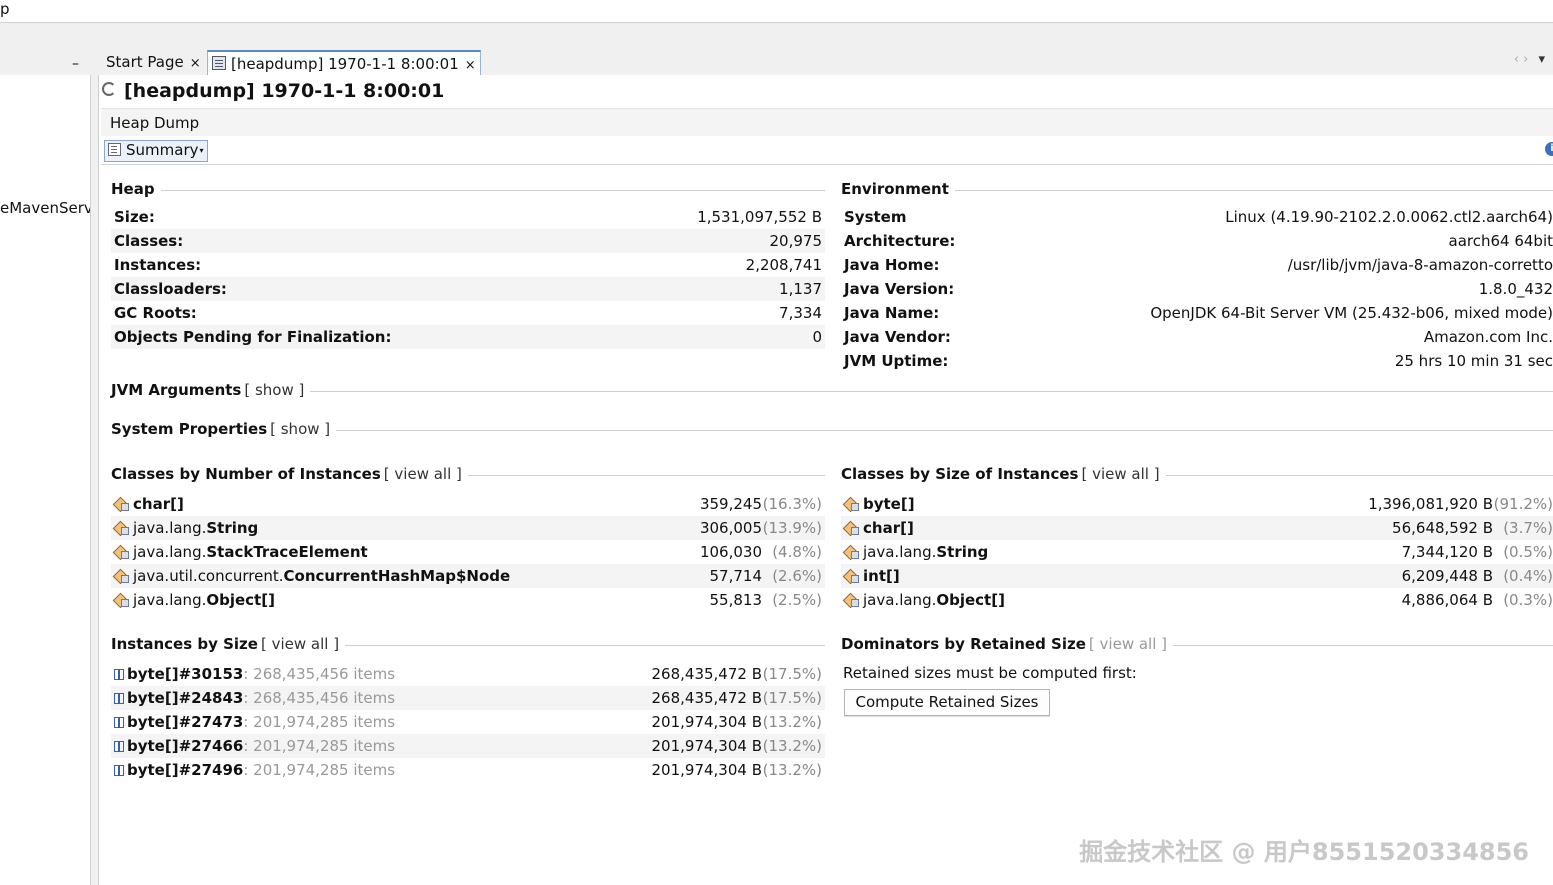 The image size is (1553, 885). What do you see at coordinates (899, 289) in the screenshot?
I see `env-key: Java Version:` at bounding box center [899, 289].